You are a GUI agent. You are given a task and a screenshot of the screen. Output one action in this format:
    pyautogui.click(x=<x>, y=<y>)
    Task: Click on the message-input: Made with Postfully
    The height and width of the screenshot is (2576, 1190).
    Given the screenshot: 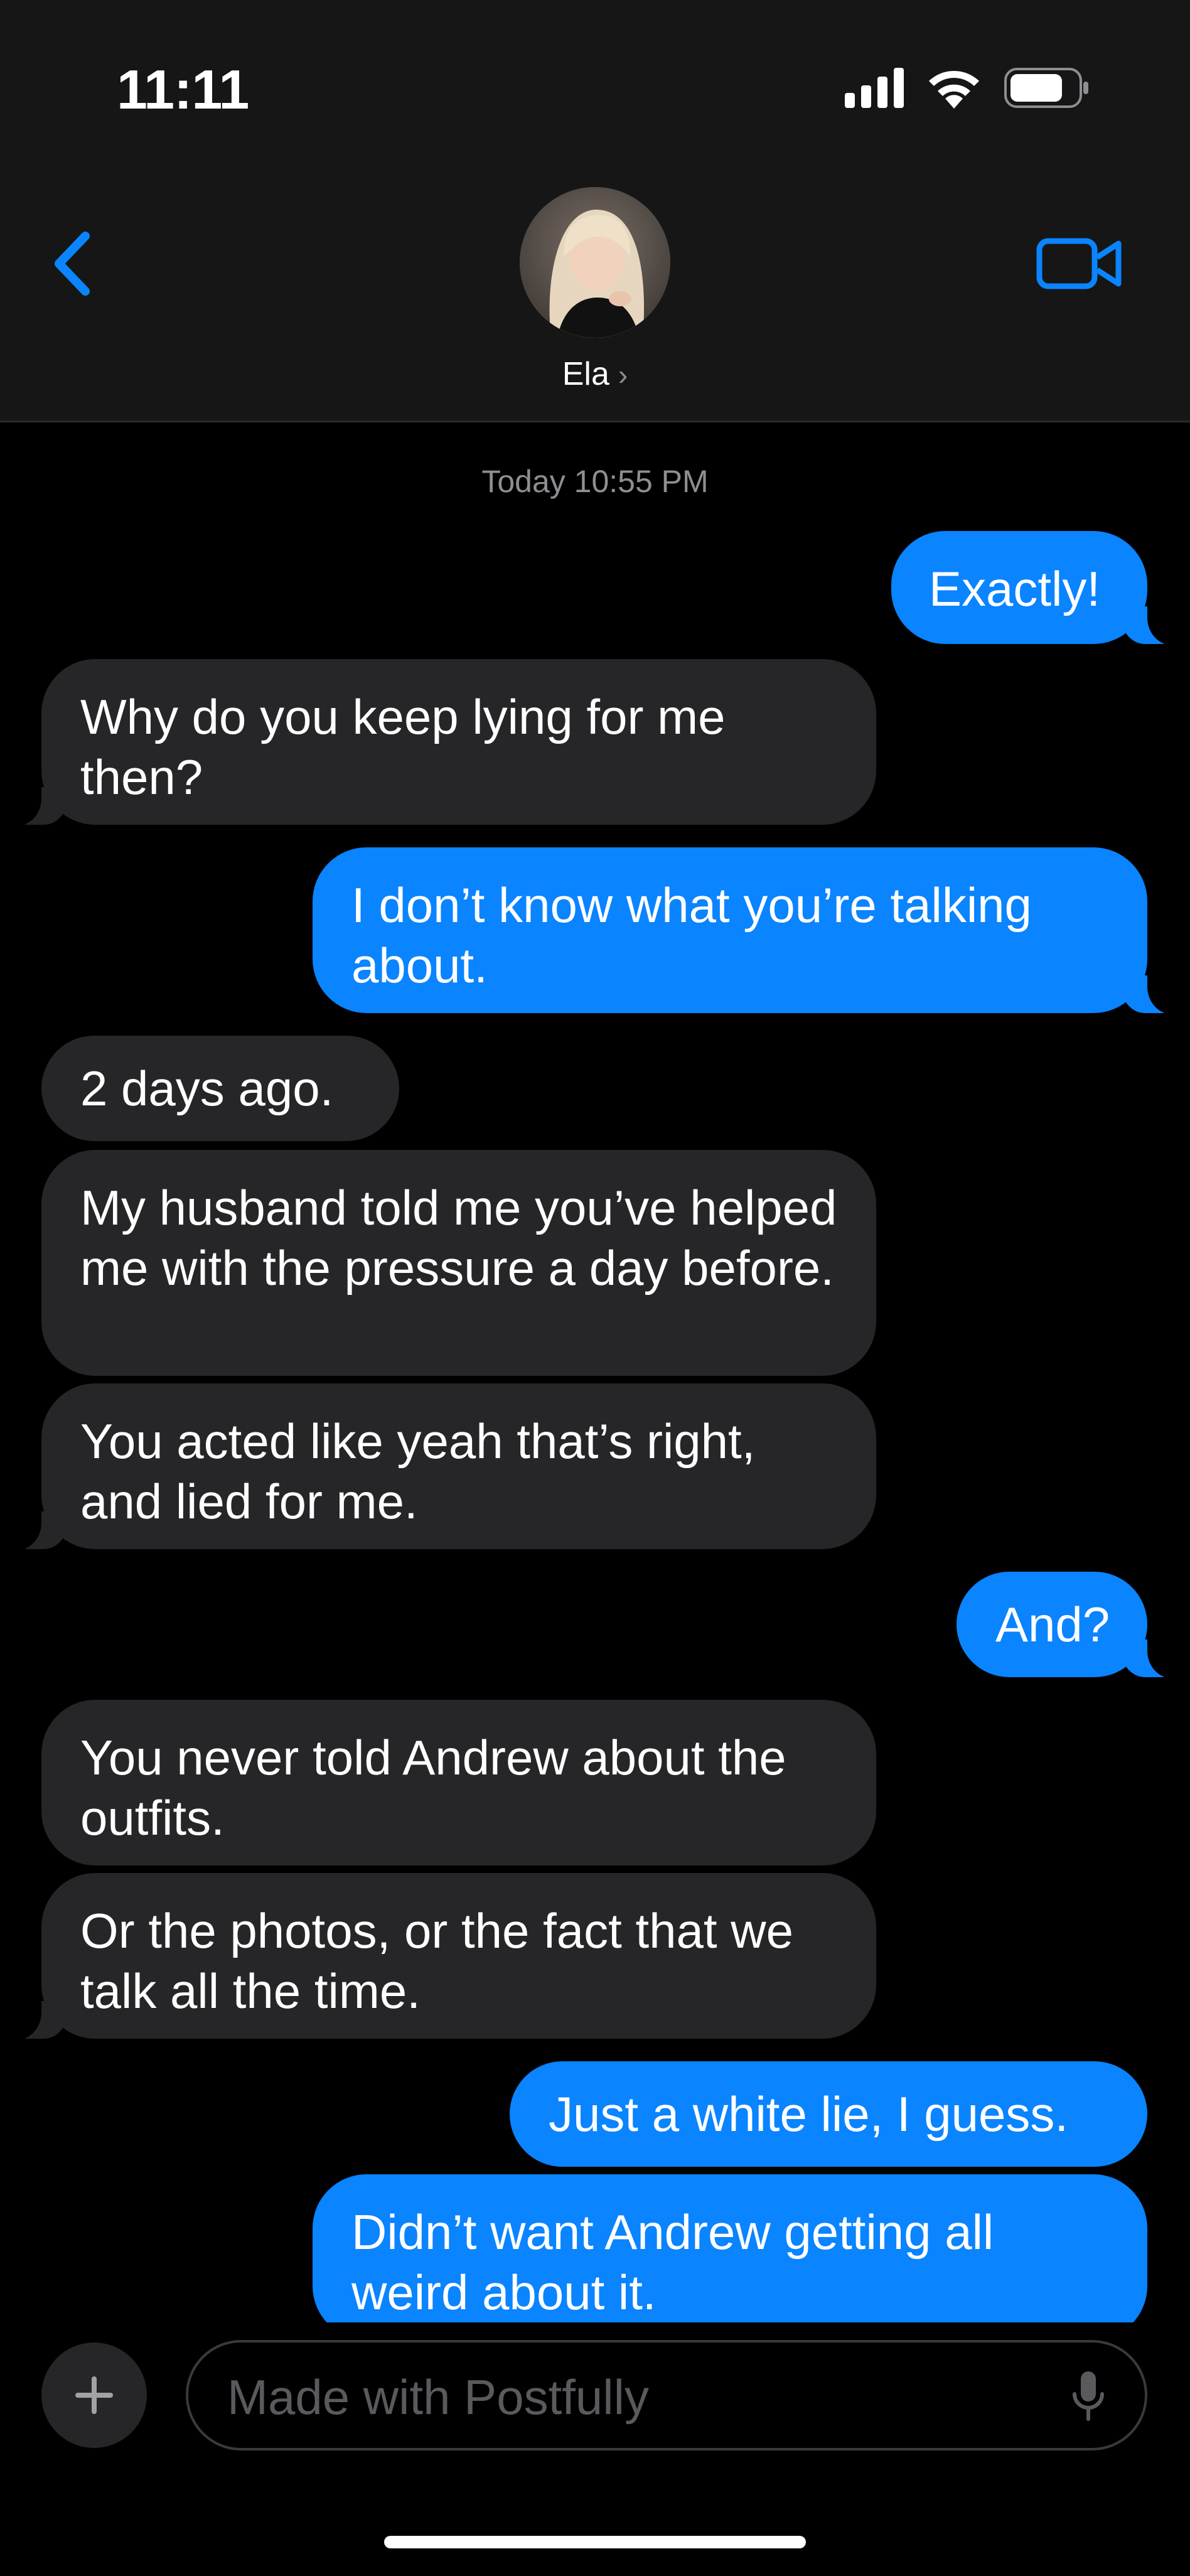 What is the action you would take?
    pyautogui.click(x=666, y=2395)
    